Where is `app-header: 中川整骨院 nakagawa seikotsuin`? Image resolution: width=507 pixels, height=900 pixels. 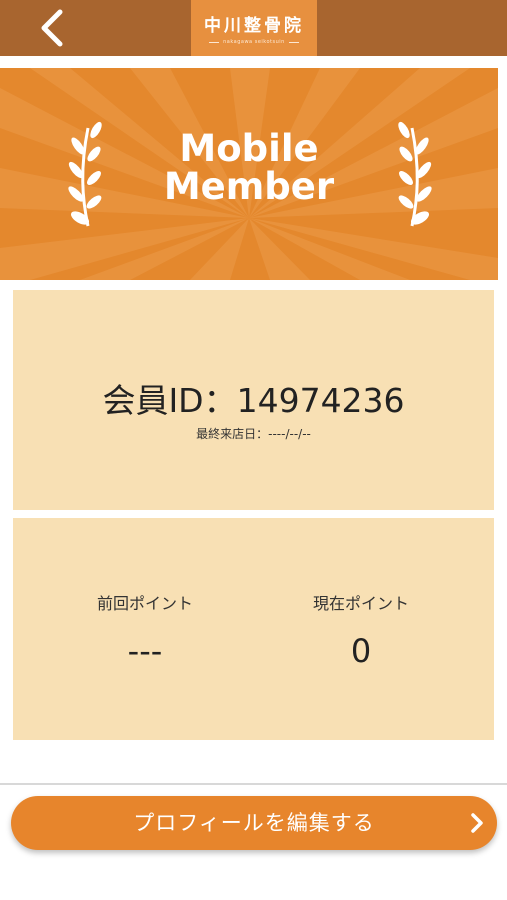 app-header: 中川整骨院 nakagawa seikotsuin is located at coordinates (253, 28).